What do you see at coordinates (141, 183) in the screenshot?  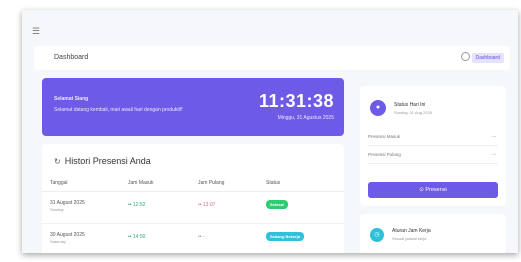 I see `column-header-in: Jam Masuk` at bounding box center [141, 183].